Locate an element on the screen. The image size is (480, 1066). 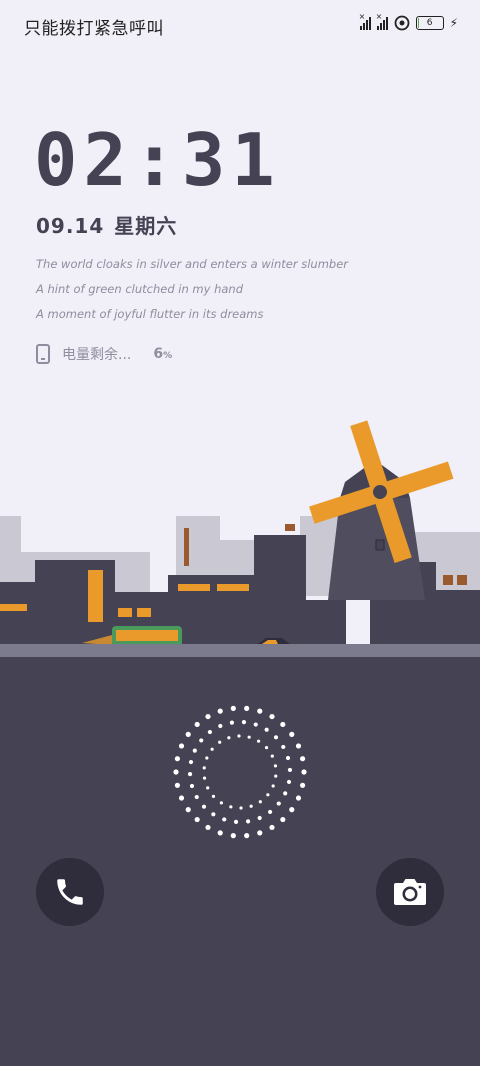
phone-battery-icon is located at coordinates (43, 354).